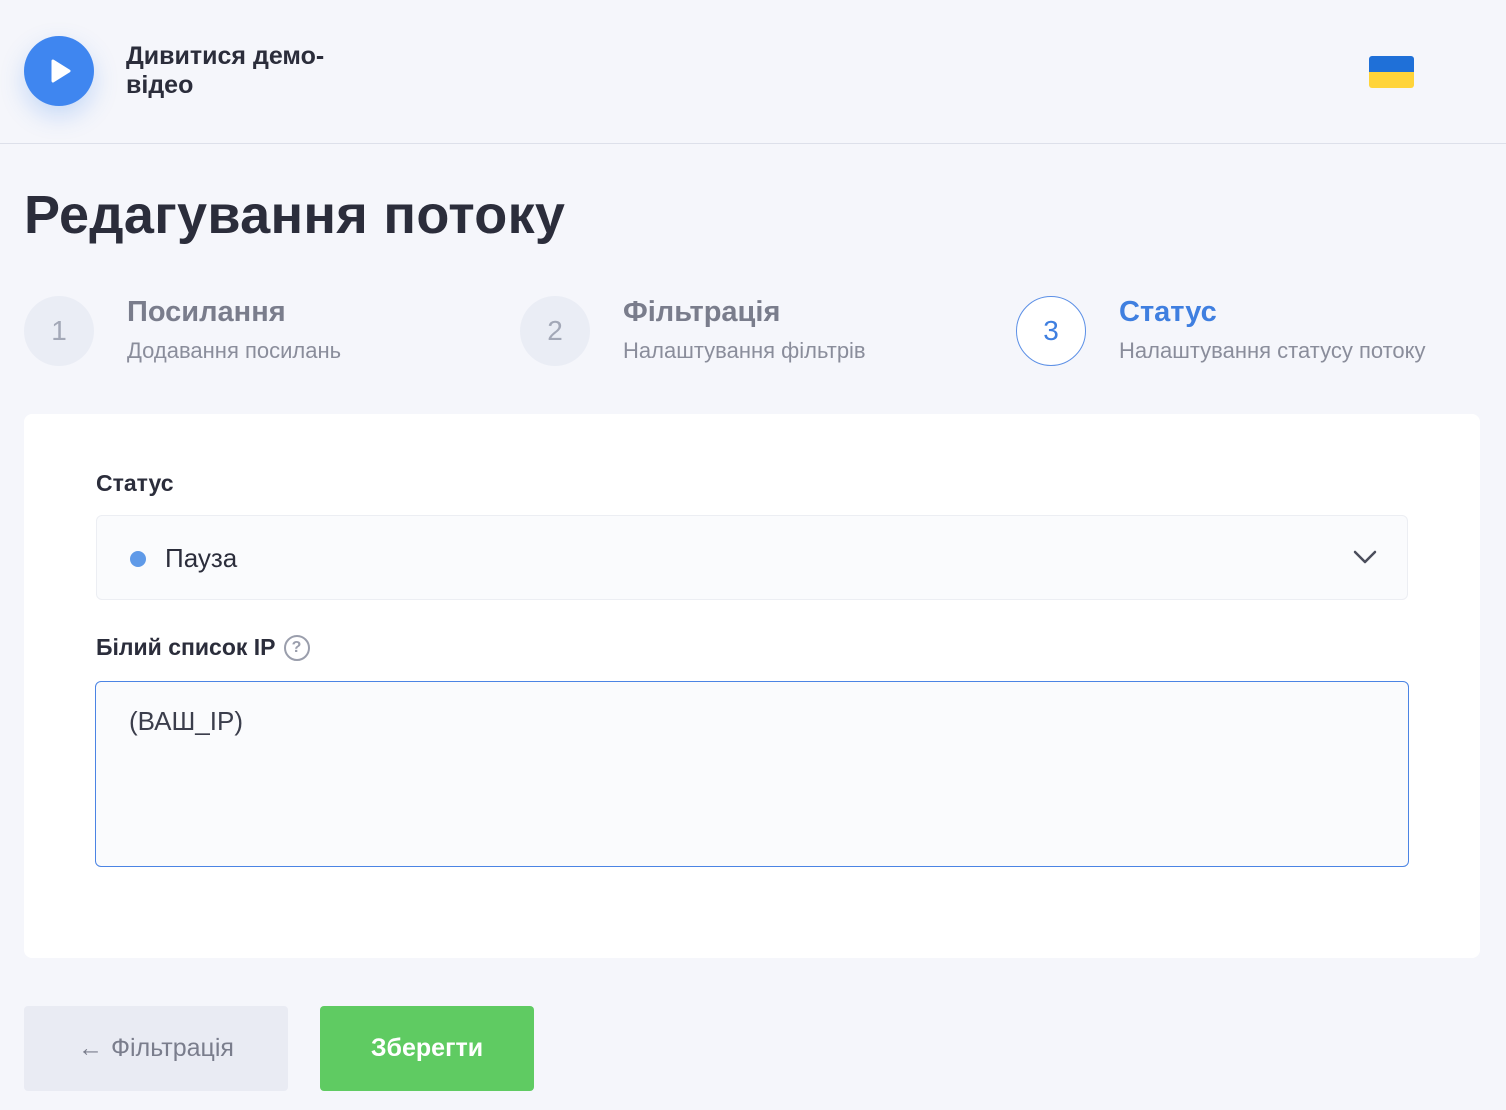 The height and width of the screenshot is (1110, 1506). Describe the element at coordinates (295, 215) in the screenshot. I see `page-title: Редагування потоку` at that location.